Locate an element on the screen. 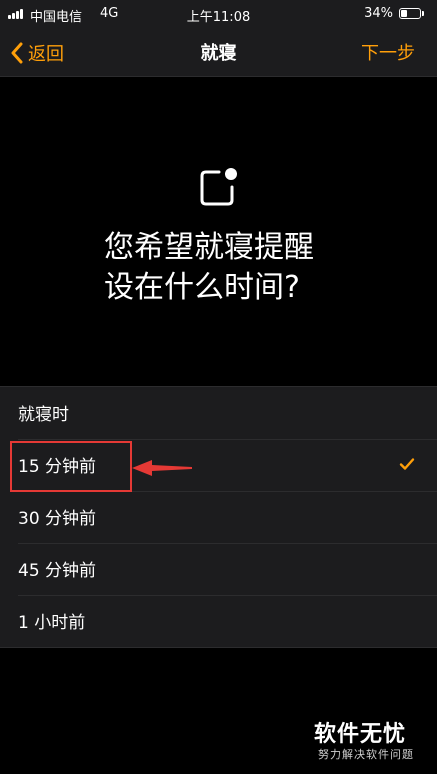  option-row-1-hour: 1 小时前 is located at coordinates (218, 621).